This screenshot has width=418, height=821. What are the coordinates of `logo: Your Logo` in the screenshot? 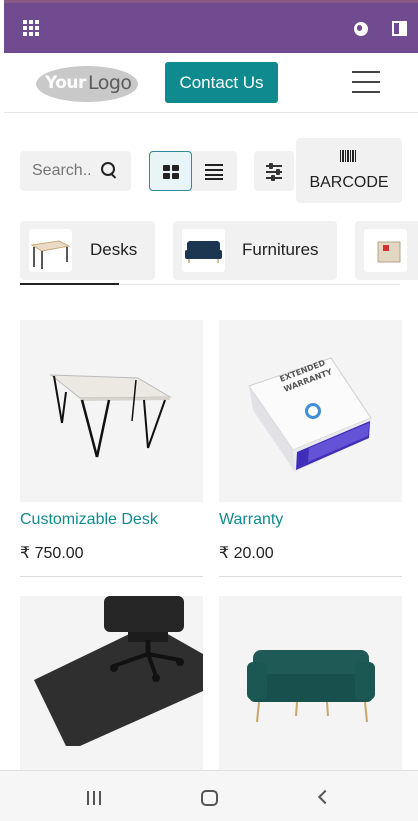 It's located at (87, 84).